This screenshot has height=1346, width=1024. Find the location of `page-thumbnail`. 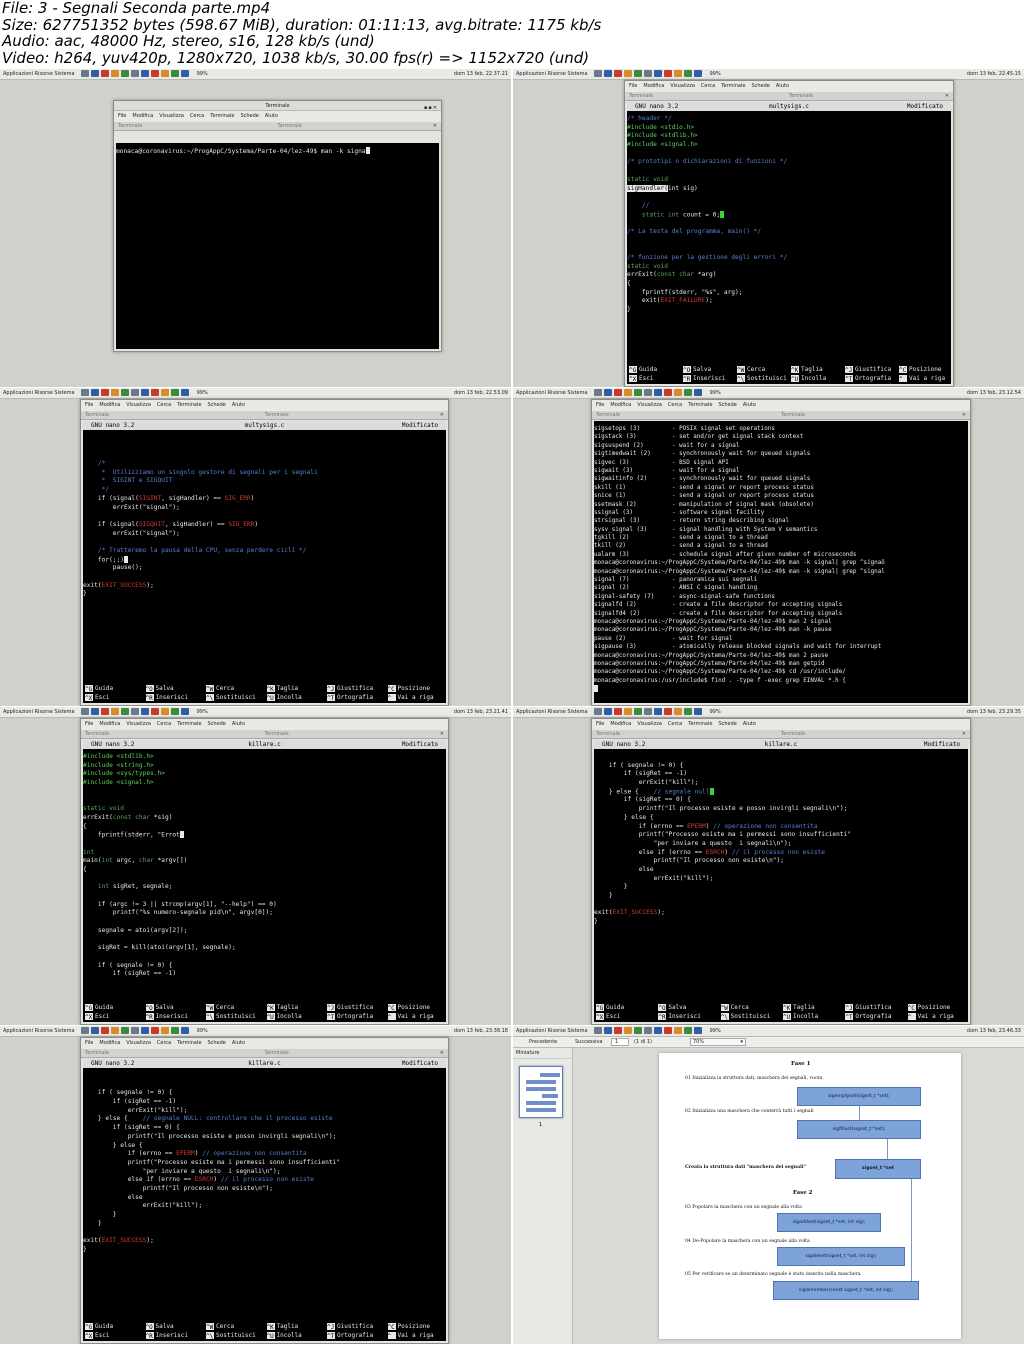

page-thumbnail is located at coordinates (541, 1092).